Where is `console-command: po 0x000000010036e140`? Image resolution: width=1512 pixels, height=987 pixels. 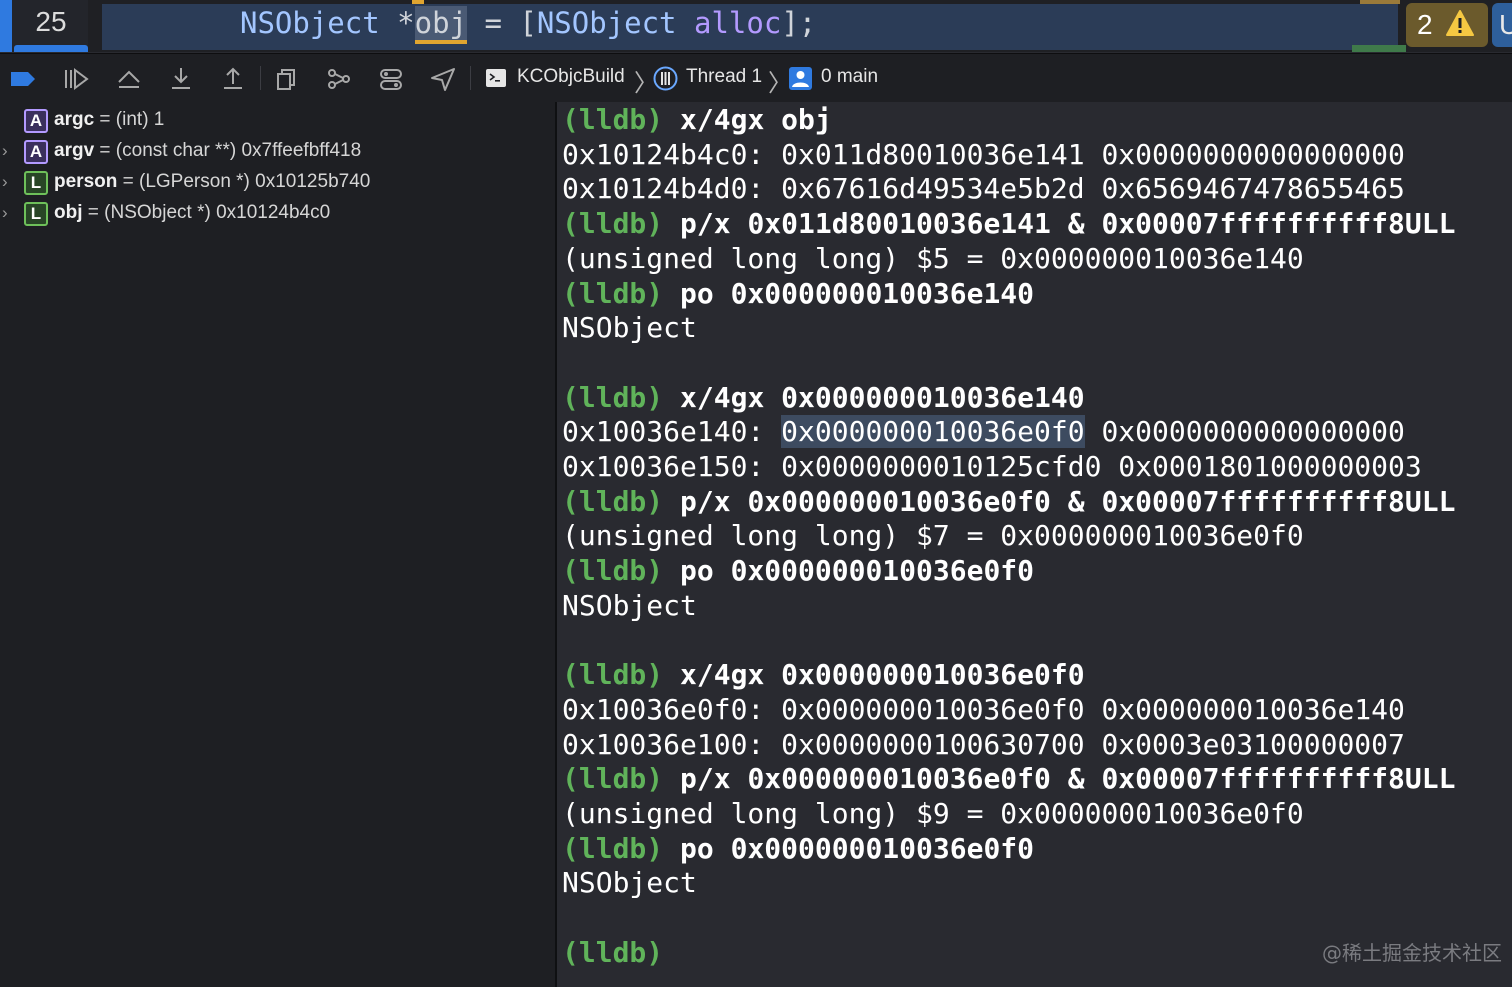
console-command: po 0x000000010036e140 is located at coordinates (857, 293).